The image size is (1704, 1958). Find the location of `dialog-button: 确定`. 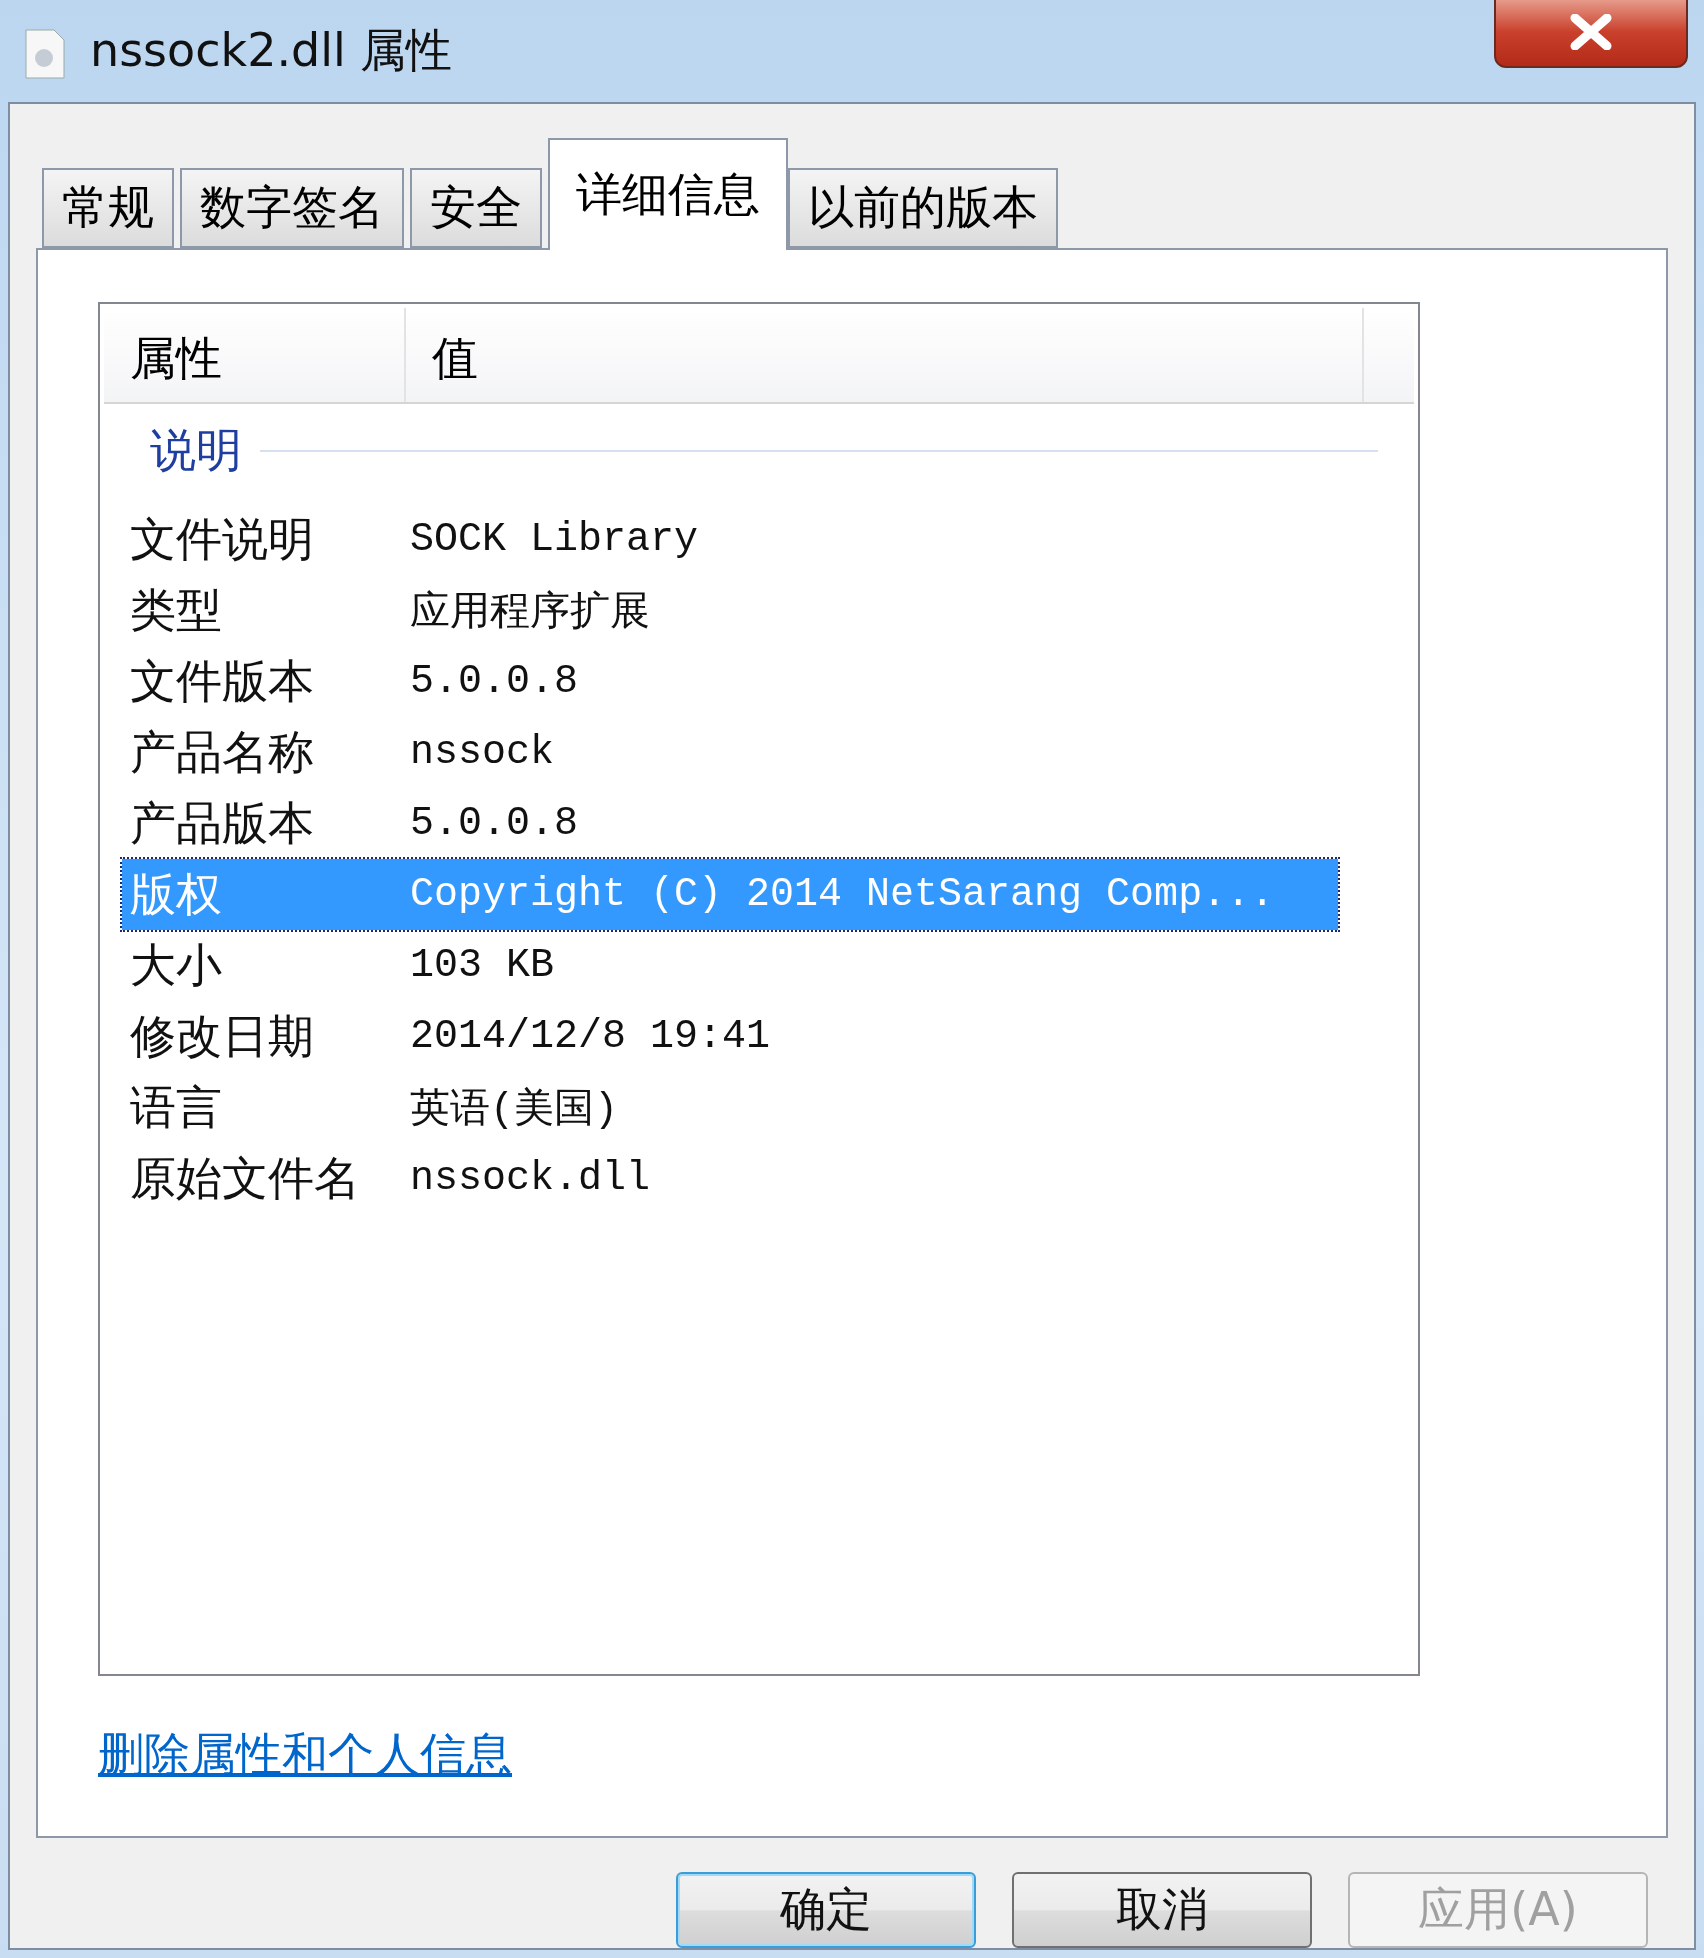

dialog-button: 确定 is located at coordinates (826, 1910).